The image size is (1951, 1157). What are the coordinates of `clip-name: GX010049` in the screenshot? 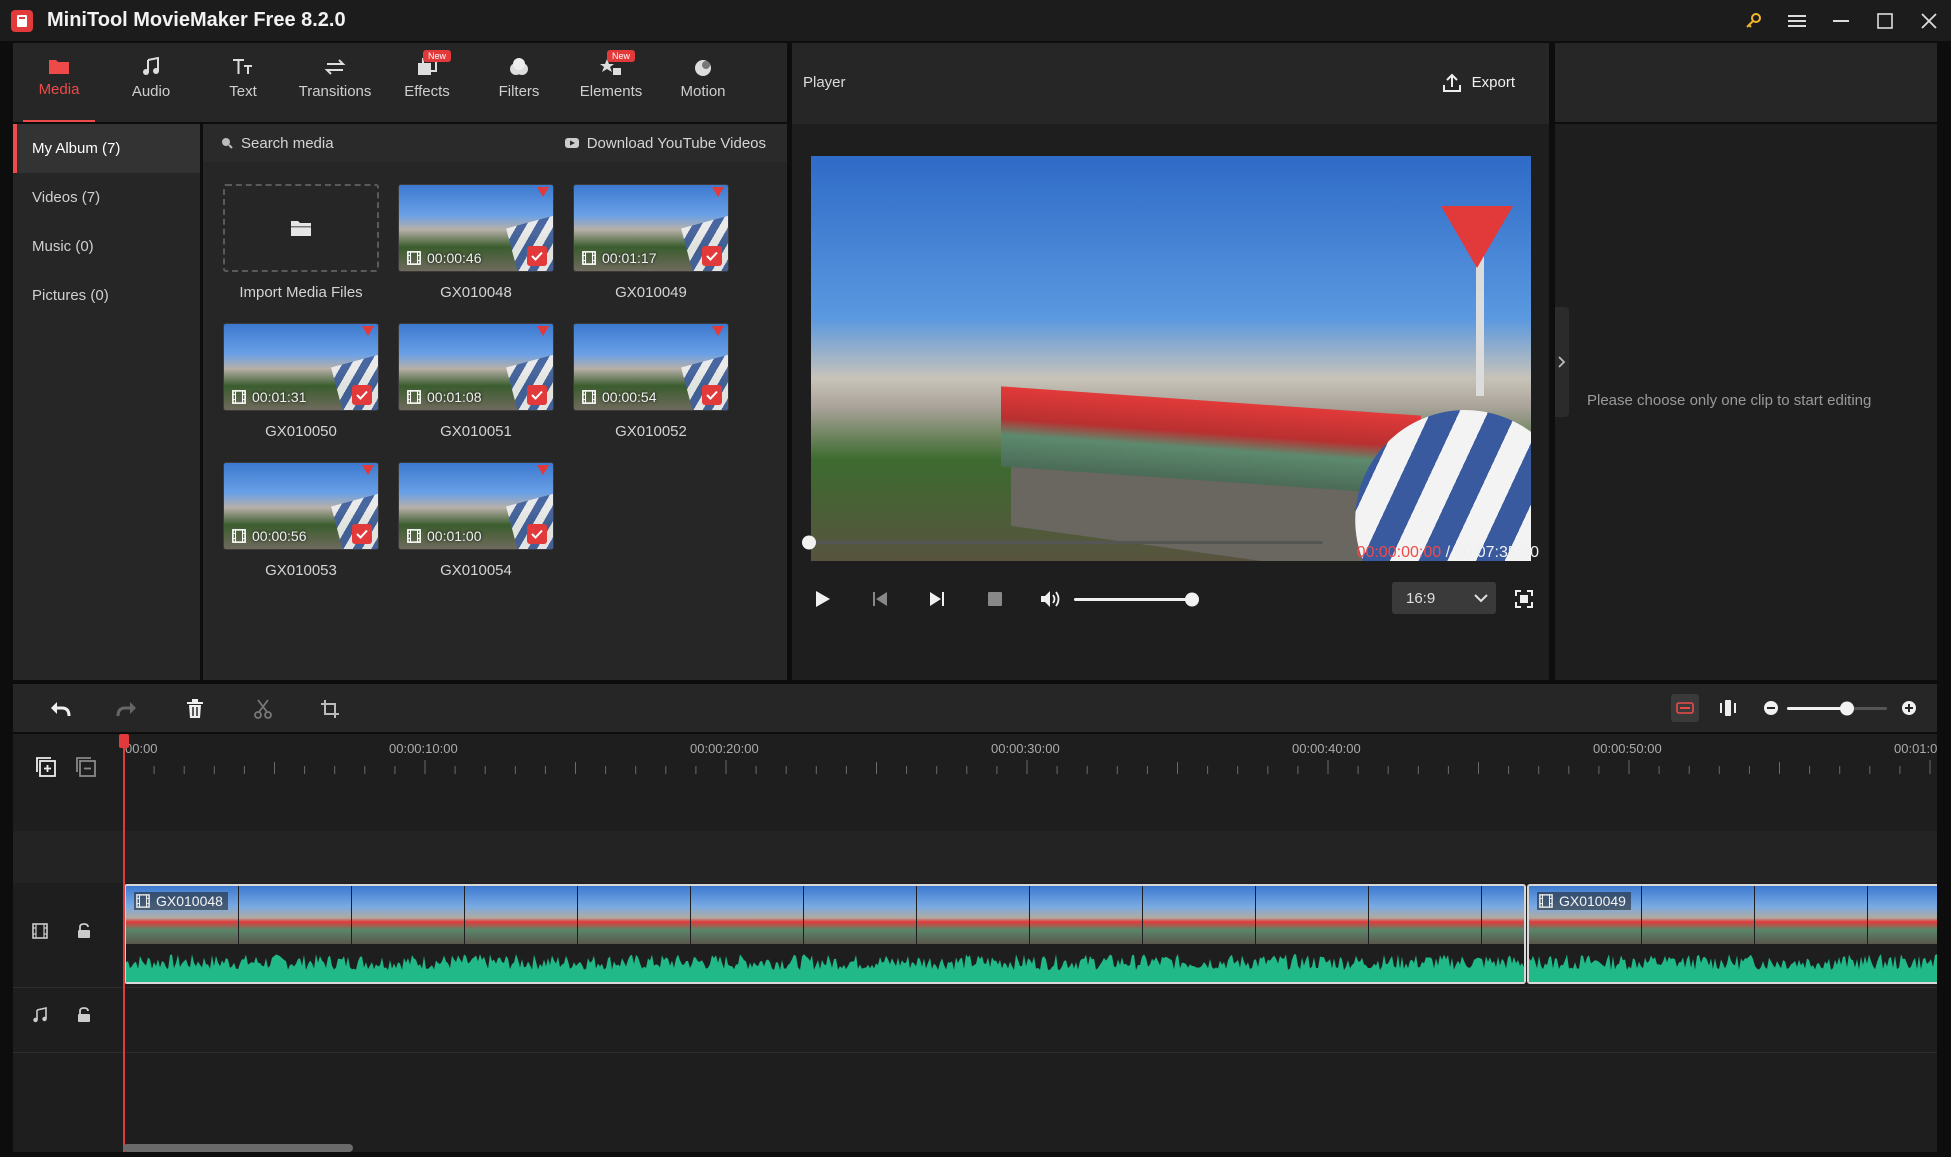 It's located at (1592, 901).